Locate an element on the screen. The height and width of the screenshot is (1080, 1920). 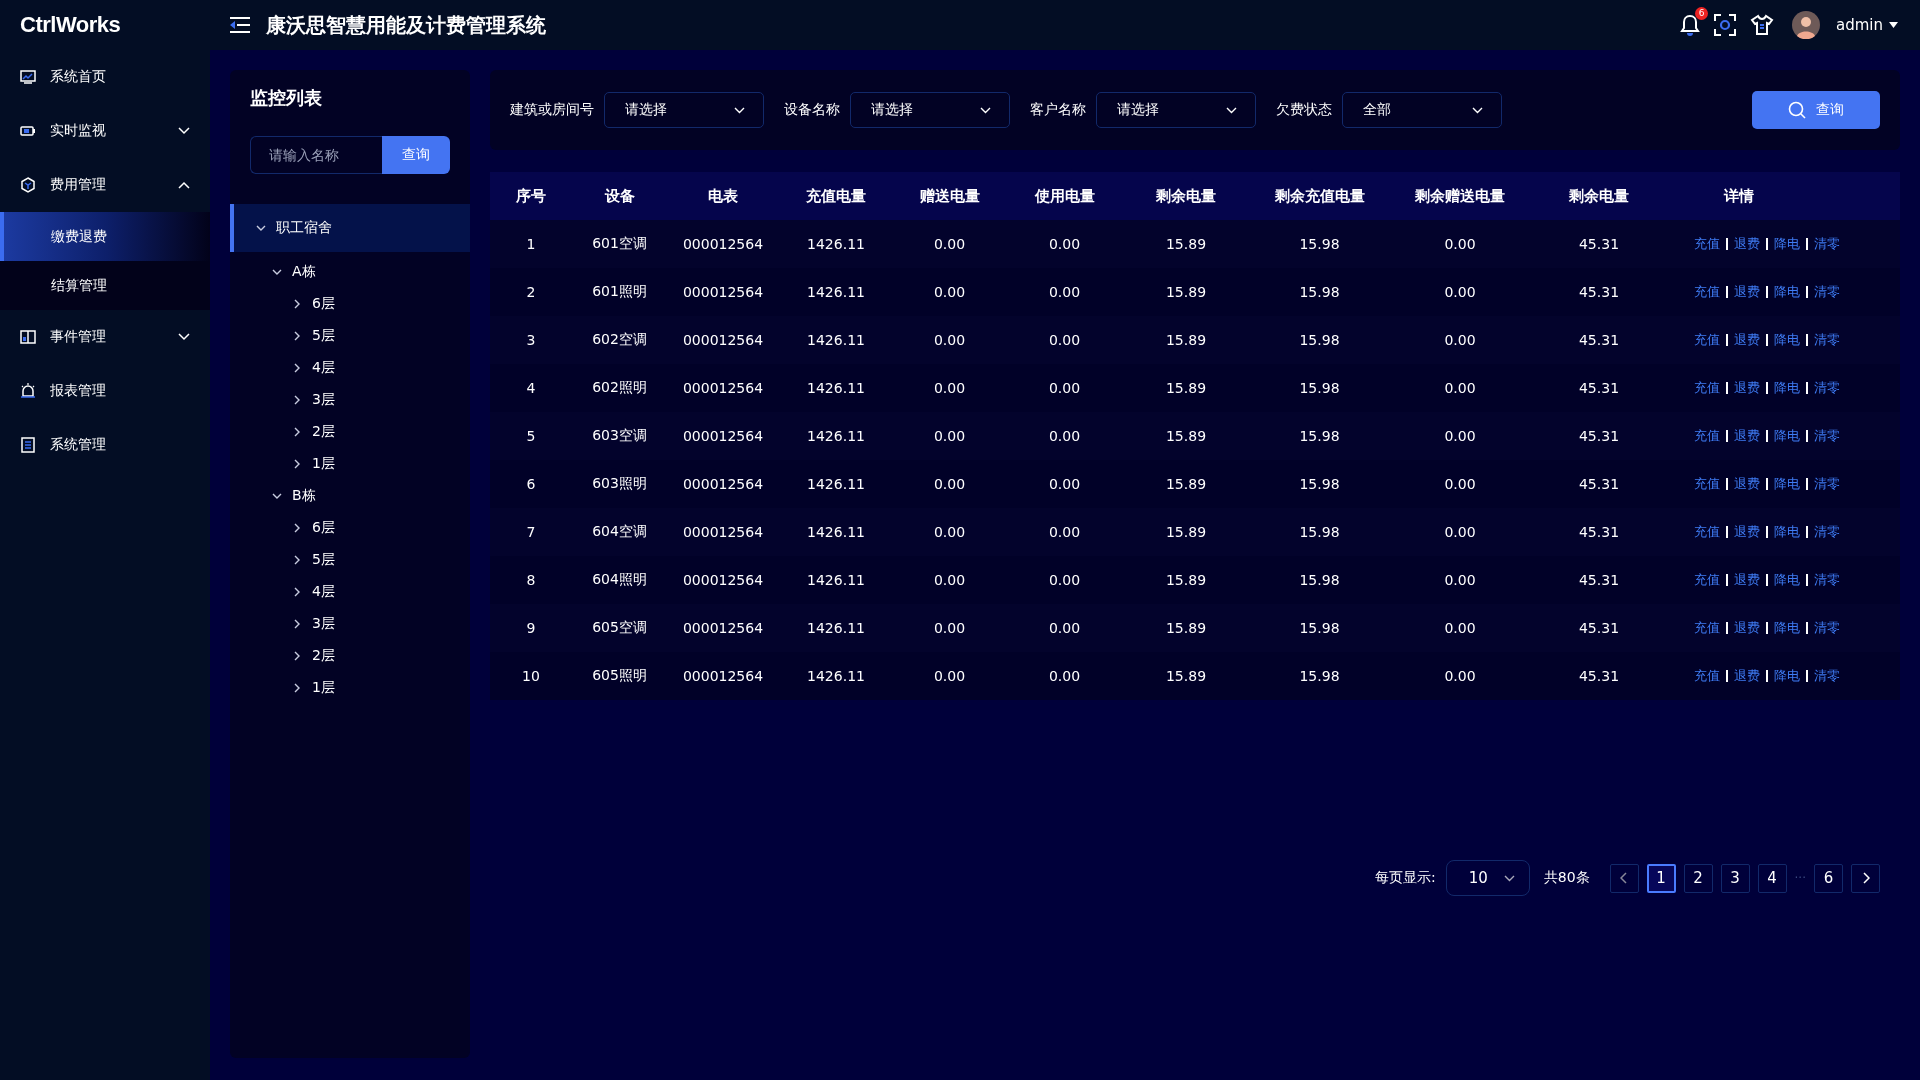
nav-item: 系统管理 is located at coordinates (105, 445).